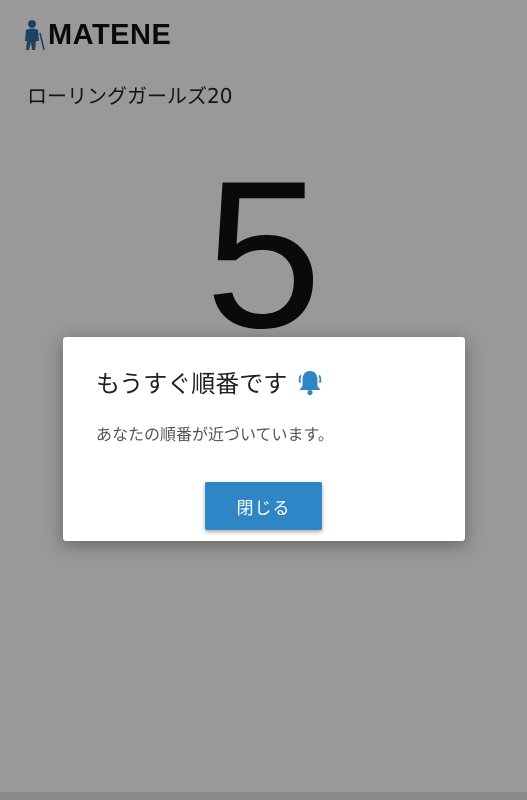  I want to click on close-button: 閉じる, so click(263, 506).